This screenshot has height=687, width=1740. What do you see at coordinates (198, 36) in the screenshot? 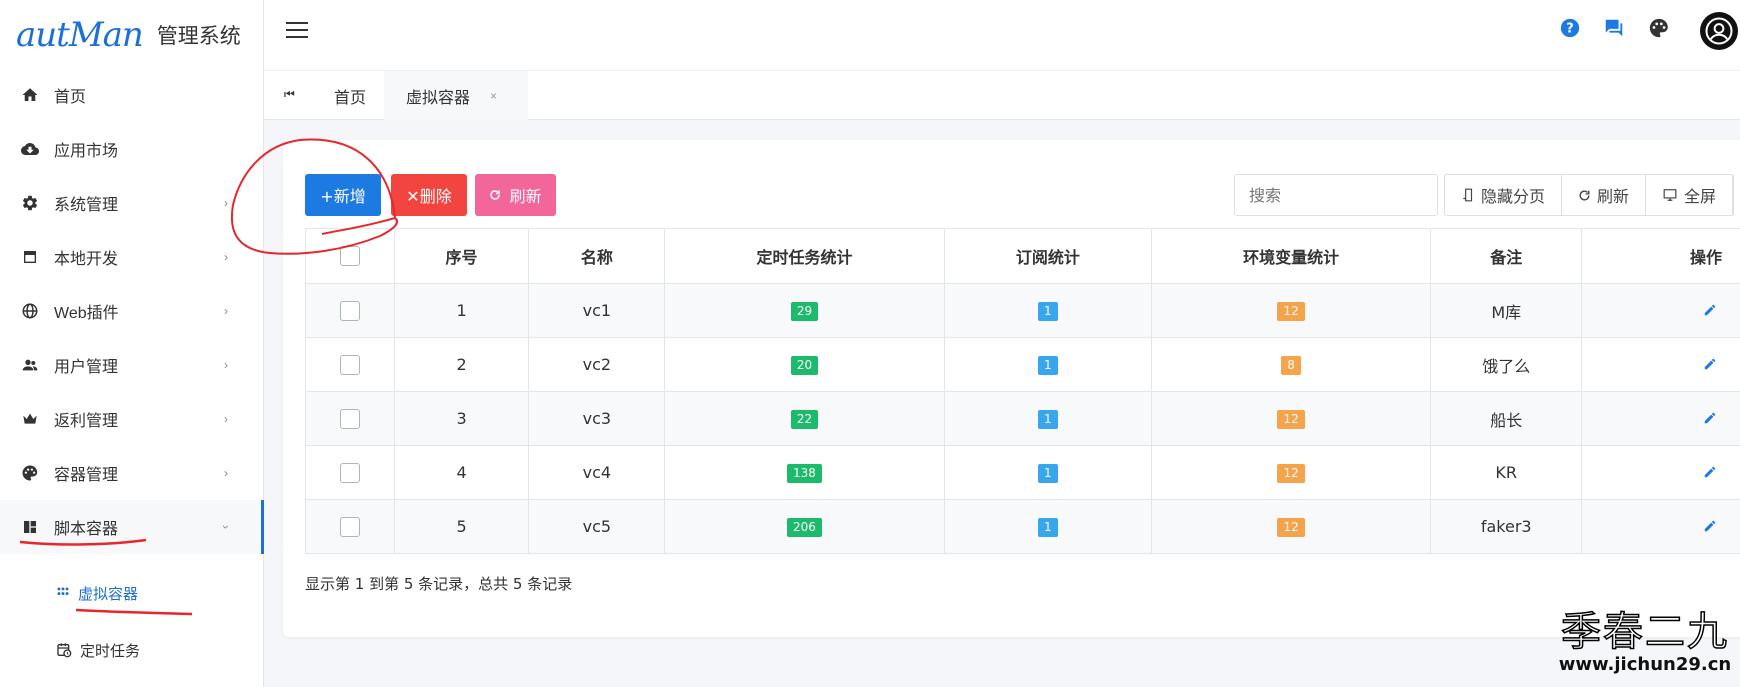
I see `logo-text: 管理系统` at bounding box center [198, 36].